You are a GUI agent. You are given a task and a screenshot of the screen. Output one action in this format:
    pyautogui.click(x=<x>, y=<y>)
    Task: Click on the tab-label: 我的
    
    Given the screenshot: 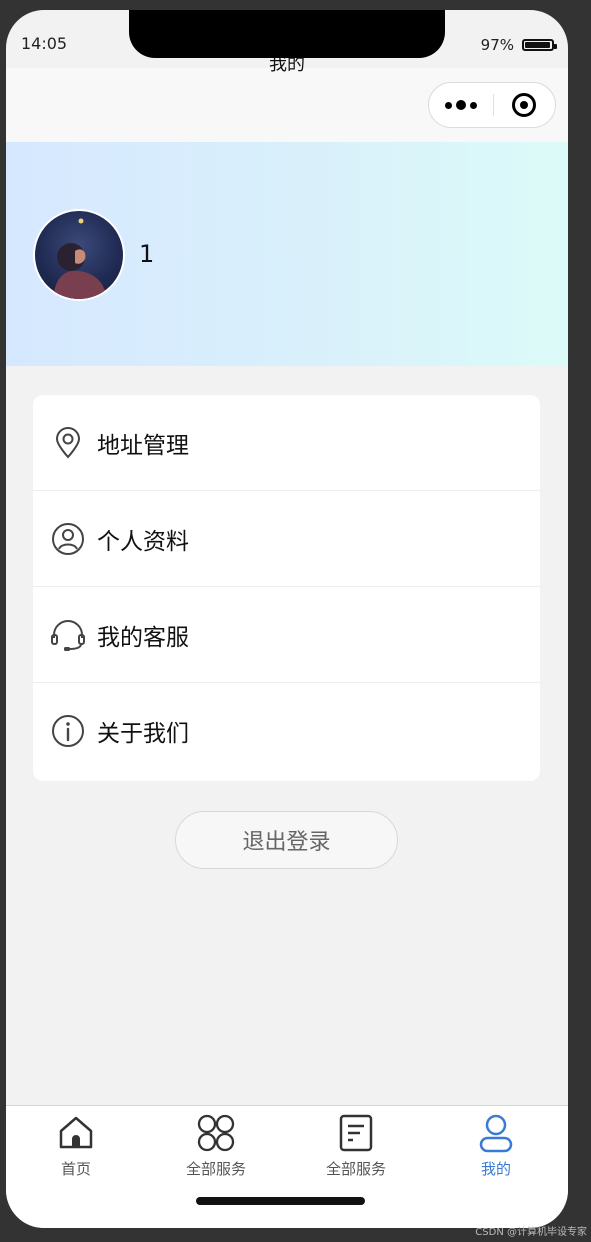 What is the action you would take?
    pyautogui.click(x=495, y=1169)
    